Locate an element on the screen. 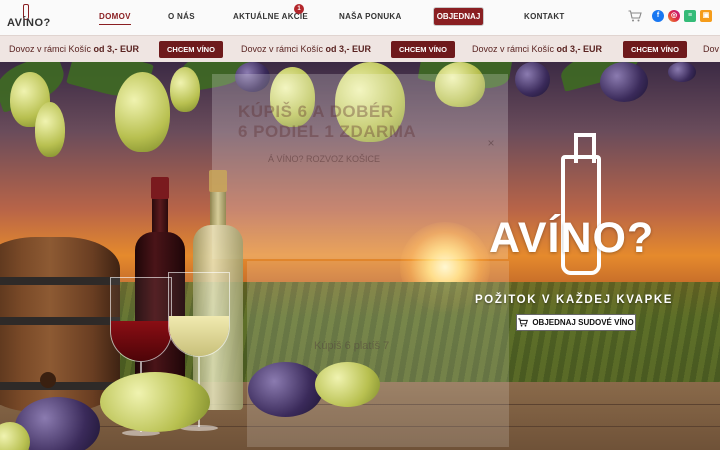  facebook-icon: f is located at coordinates (658, 16).